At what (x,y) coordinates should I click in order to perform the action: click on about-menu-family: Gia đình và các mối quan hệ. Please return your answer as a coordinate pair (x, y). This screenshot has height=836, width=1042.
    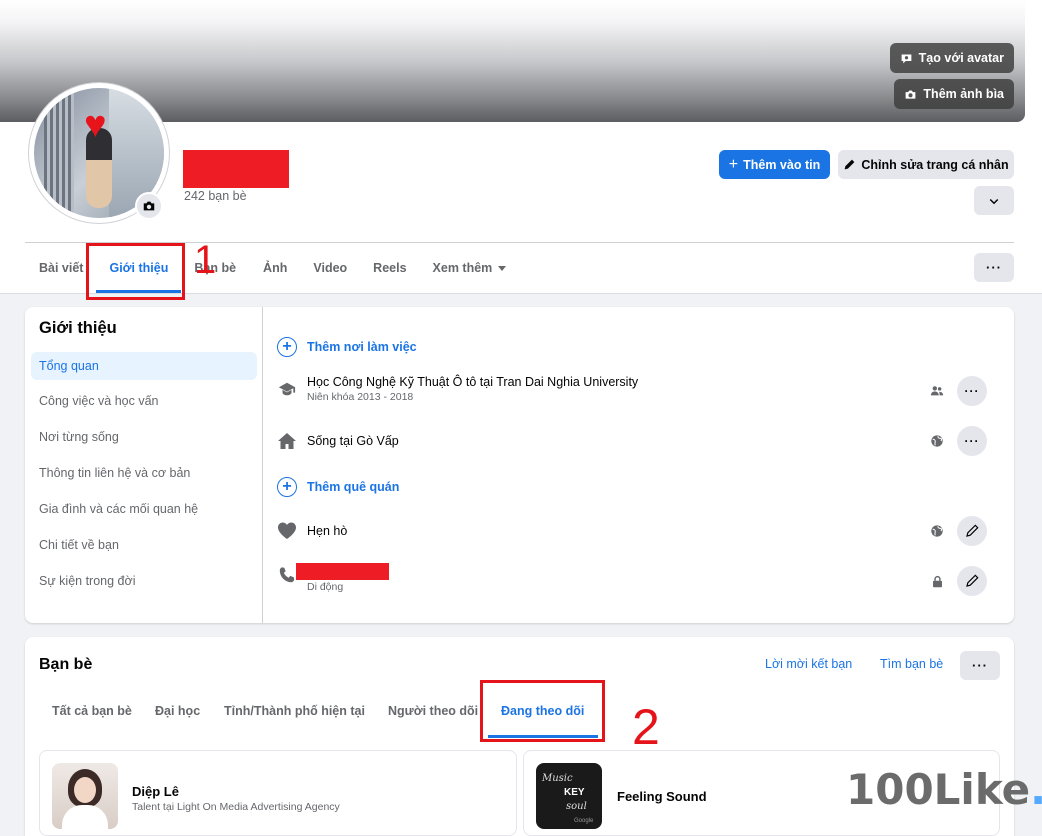
    Looking at the image, I should click on (144, 509).